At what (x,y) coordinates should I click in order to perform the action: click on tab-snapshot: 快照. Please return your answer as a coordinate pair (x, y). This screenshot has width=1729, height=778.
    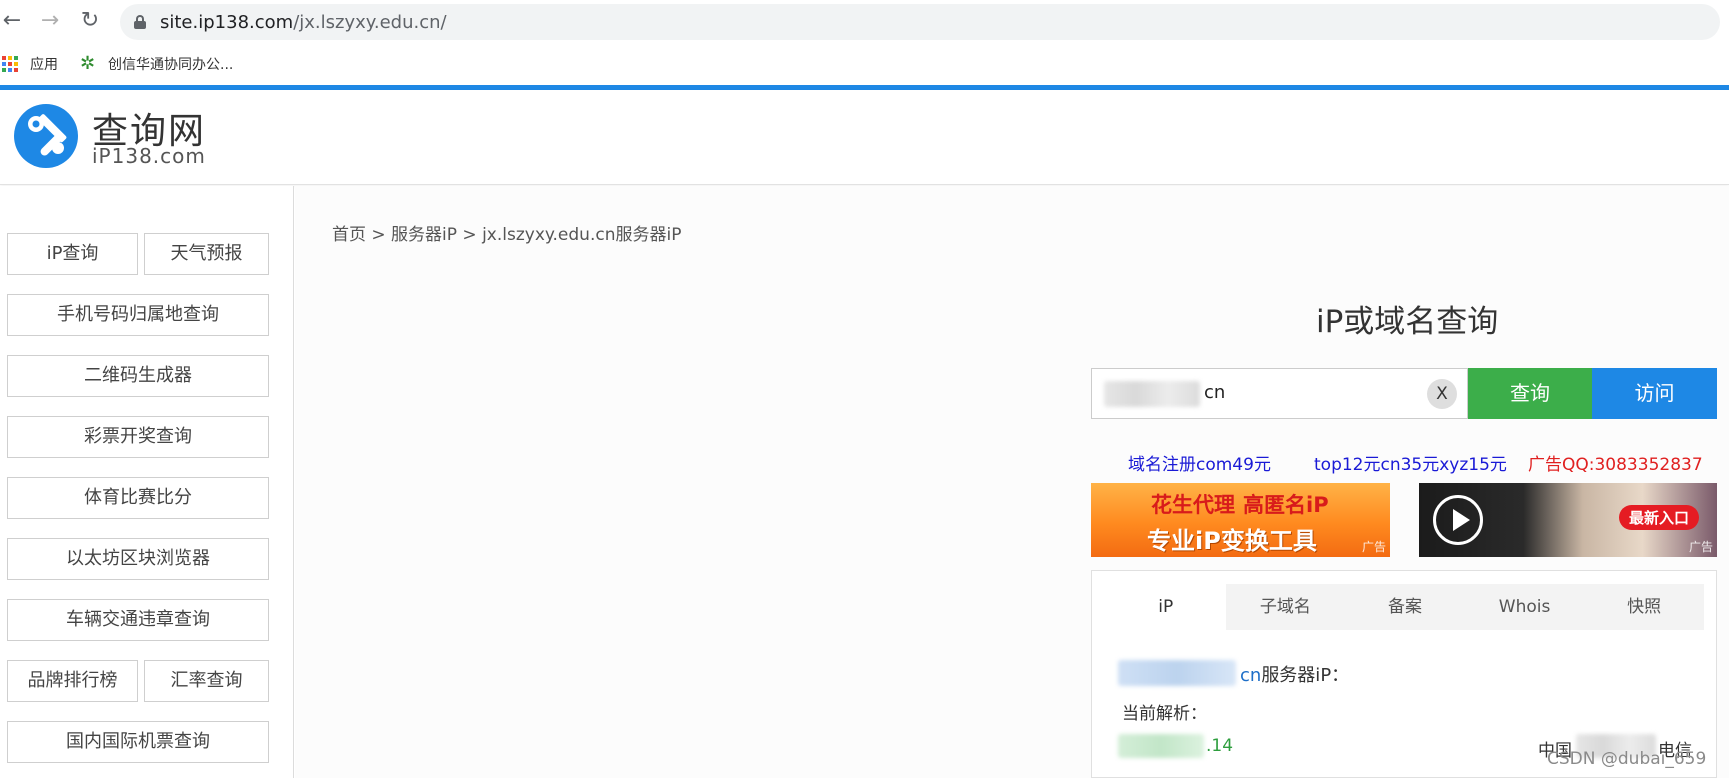
    Looking at the image, I should click on (1644, 607).